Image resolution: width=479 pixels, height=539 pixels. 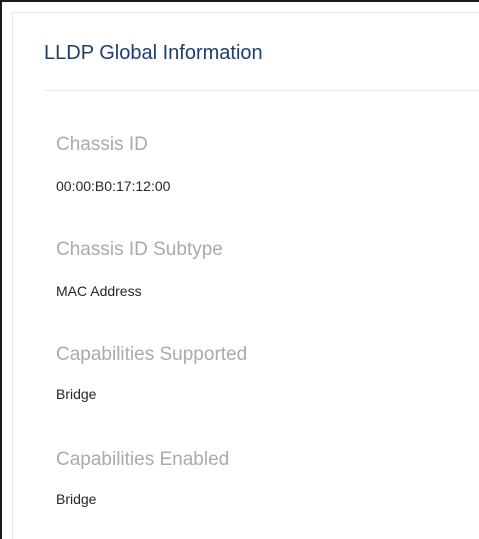 I want to click on window-border-top, so click(x=239, y=1).